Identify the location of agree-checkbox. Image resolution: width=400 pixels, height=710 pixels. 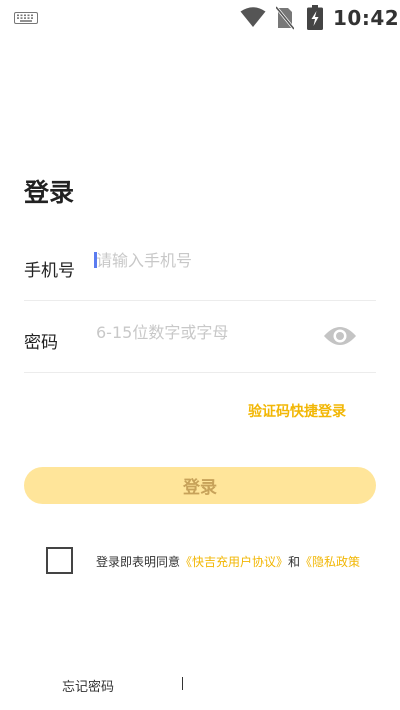
(59, 560).